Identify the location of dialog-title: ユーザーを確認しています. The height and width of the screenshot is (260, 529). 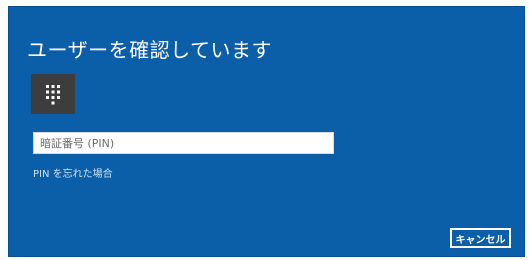
(149, 50).